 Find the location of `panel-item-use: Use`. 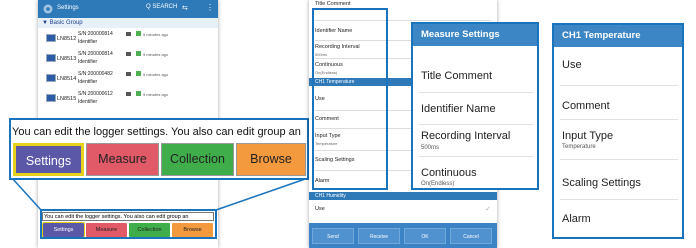

panel-item-use: Use is located at coordinates (572, 65).